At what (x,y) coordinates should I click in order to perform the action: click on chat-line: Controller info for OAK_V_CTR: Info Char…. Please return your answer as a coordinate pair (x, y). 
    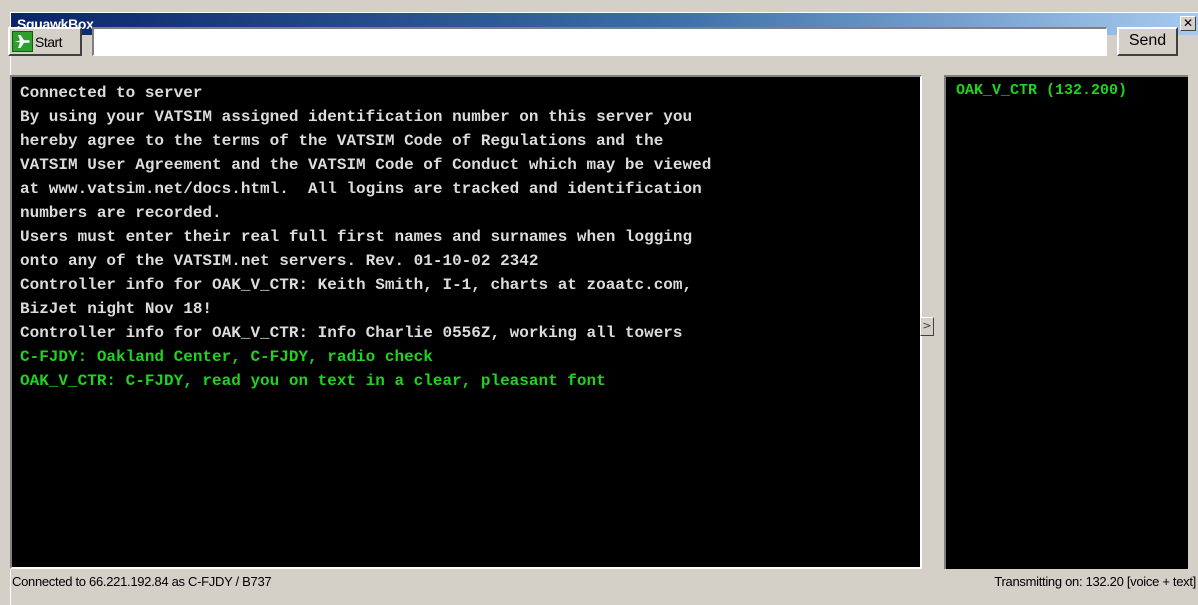
    Looking at the image, I should click on (351, 333).